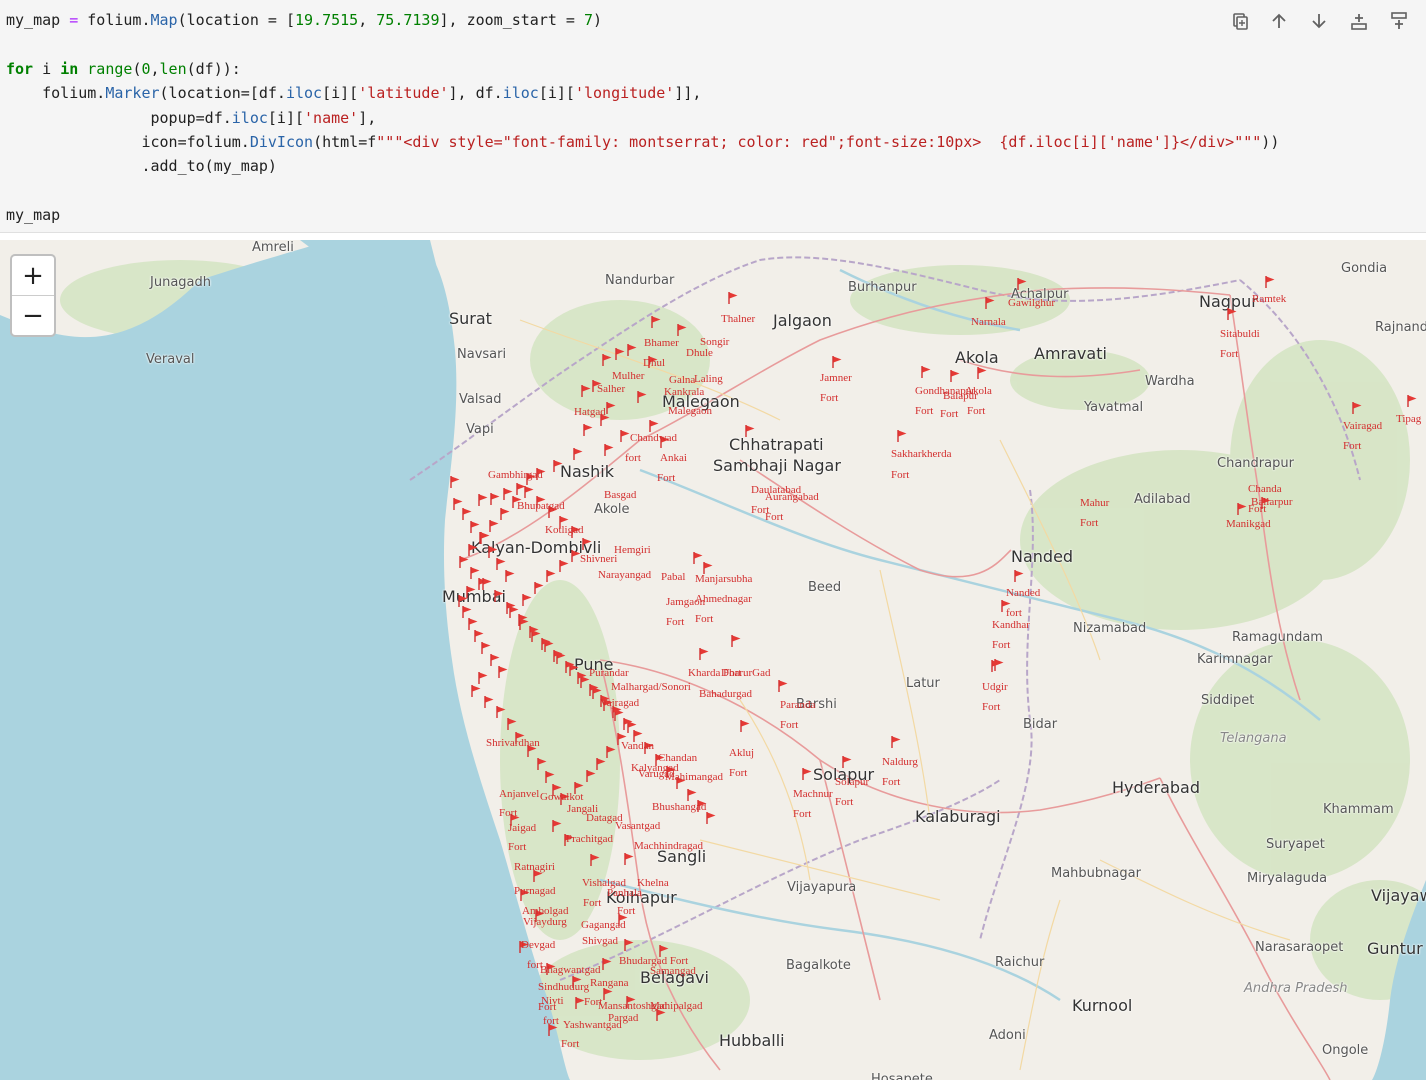 This screenshot has width=1426, height=1080. Describe the element at coordinates (673, 458) in the screenshot. I see `fort-marker: Ankai` at that location.